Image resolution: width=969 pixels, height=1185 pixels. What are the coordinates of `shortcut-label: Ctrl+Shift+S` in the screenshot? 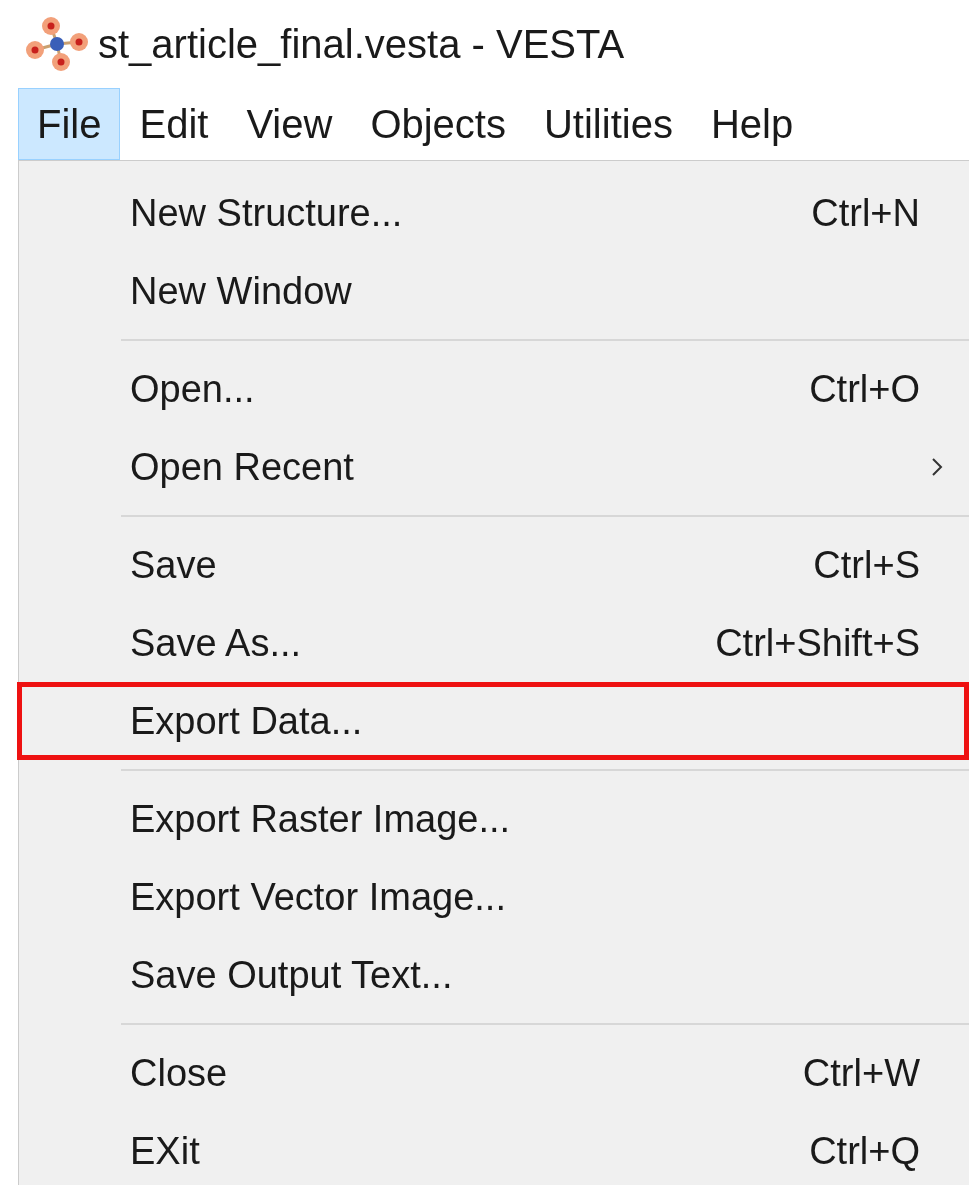 It's located at (817, 643).